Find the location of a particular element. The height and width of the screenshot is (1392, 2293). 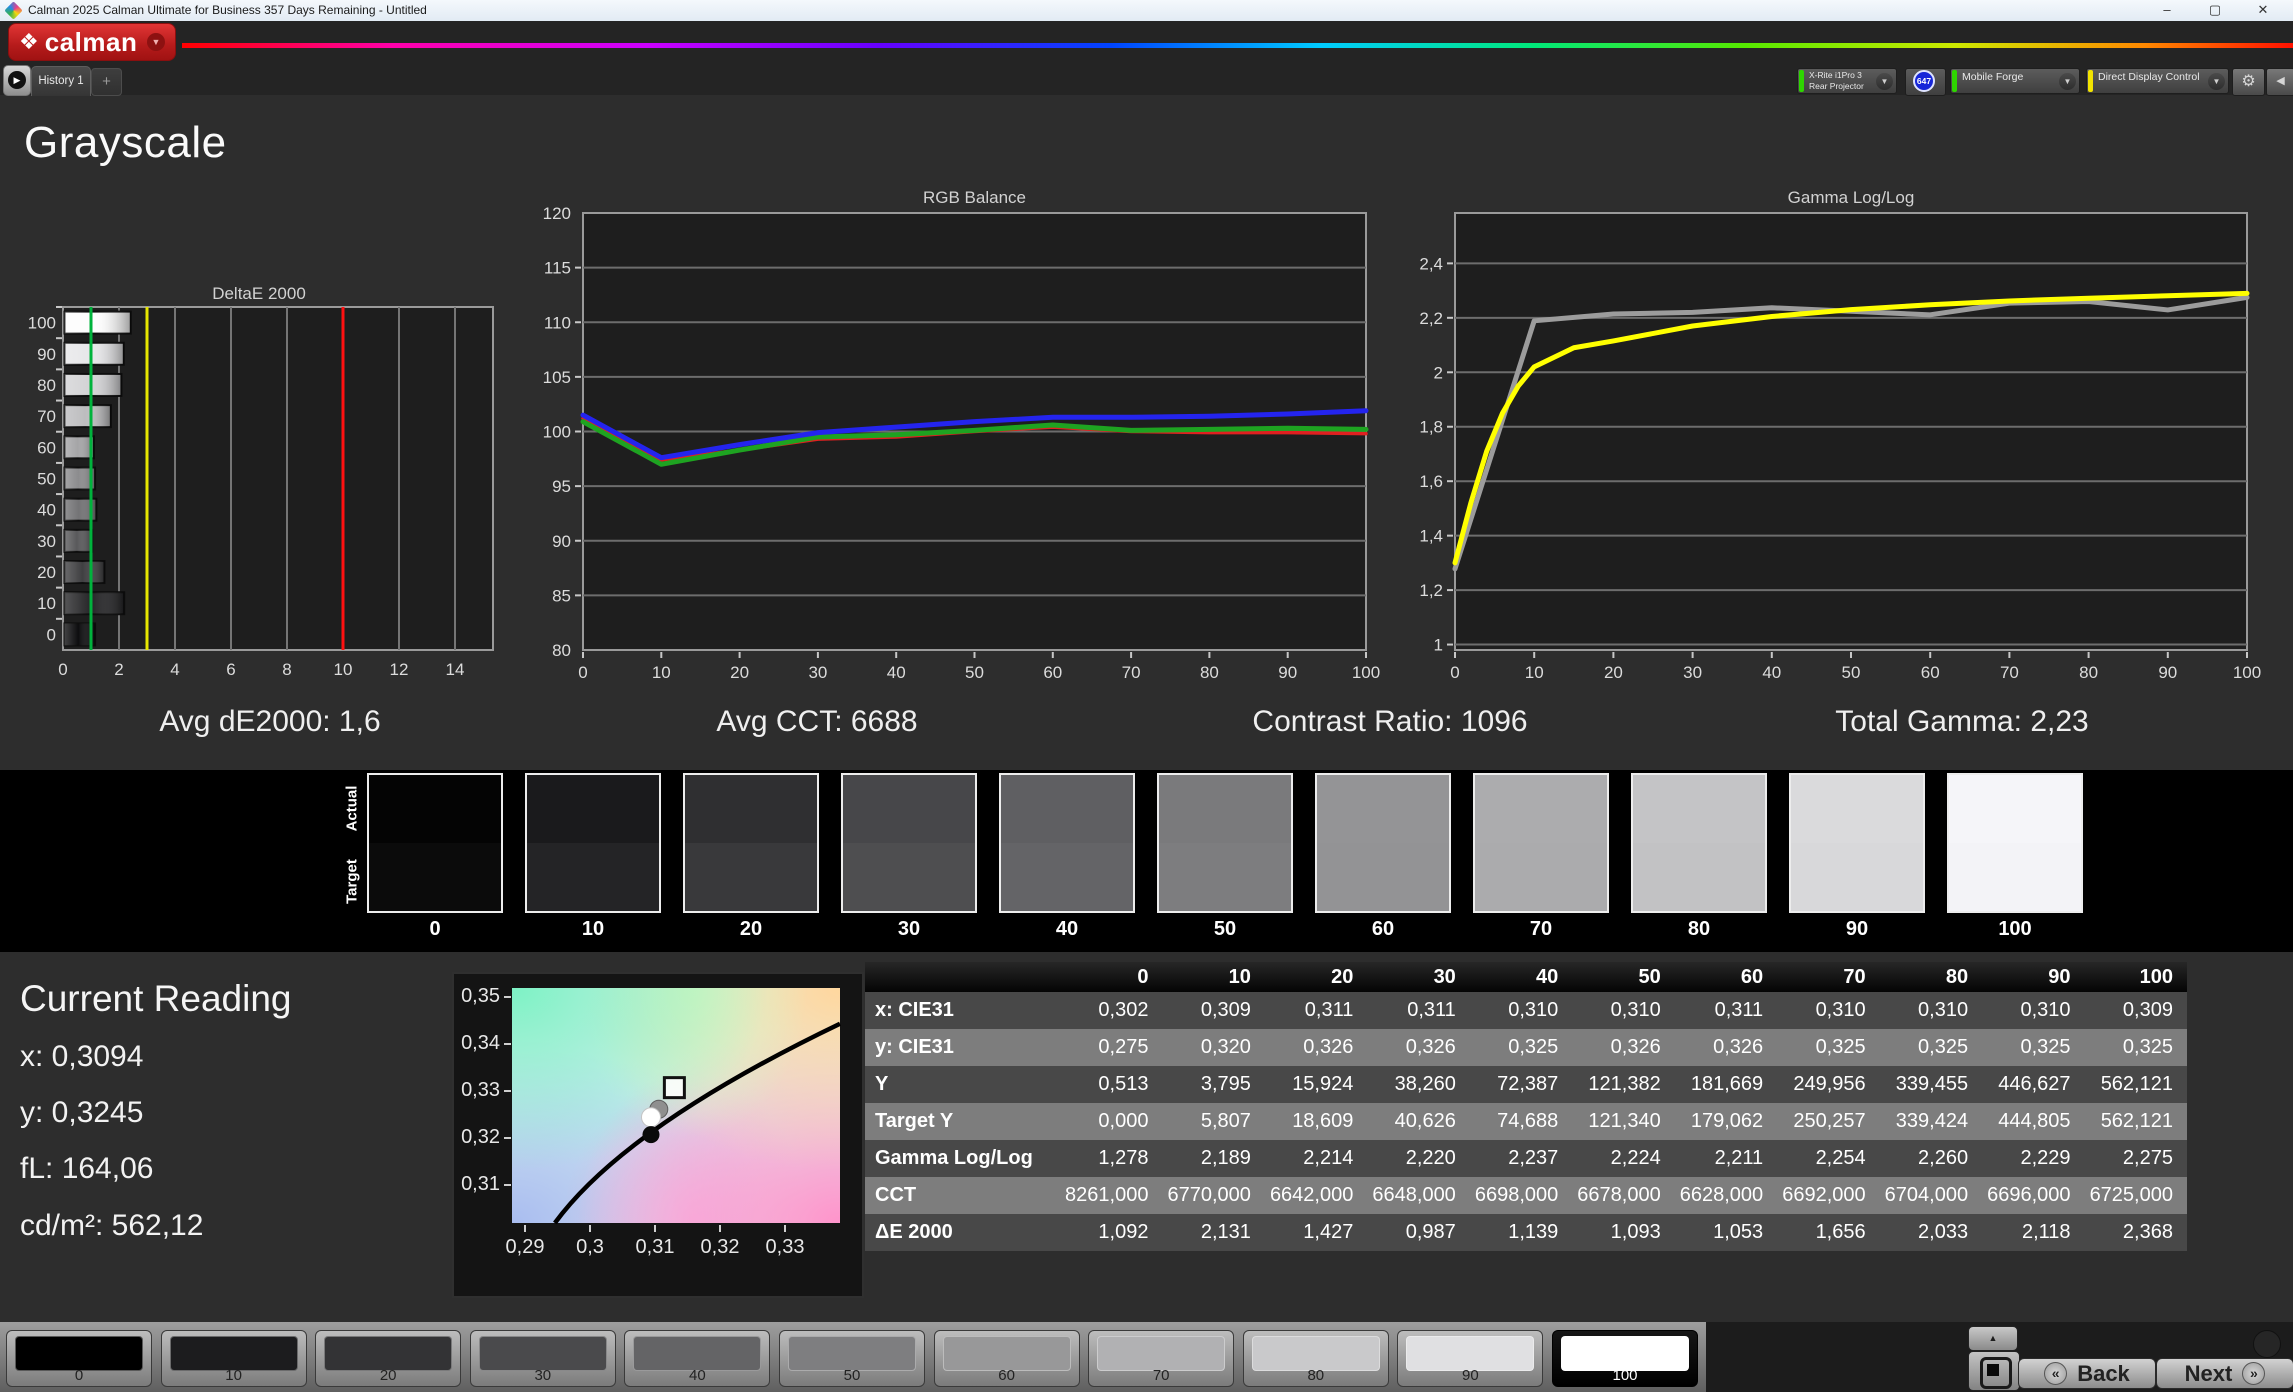

table-column-header: 100 is located at coordinates (2156, 976).